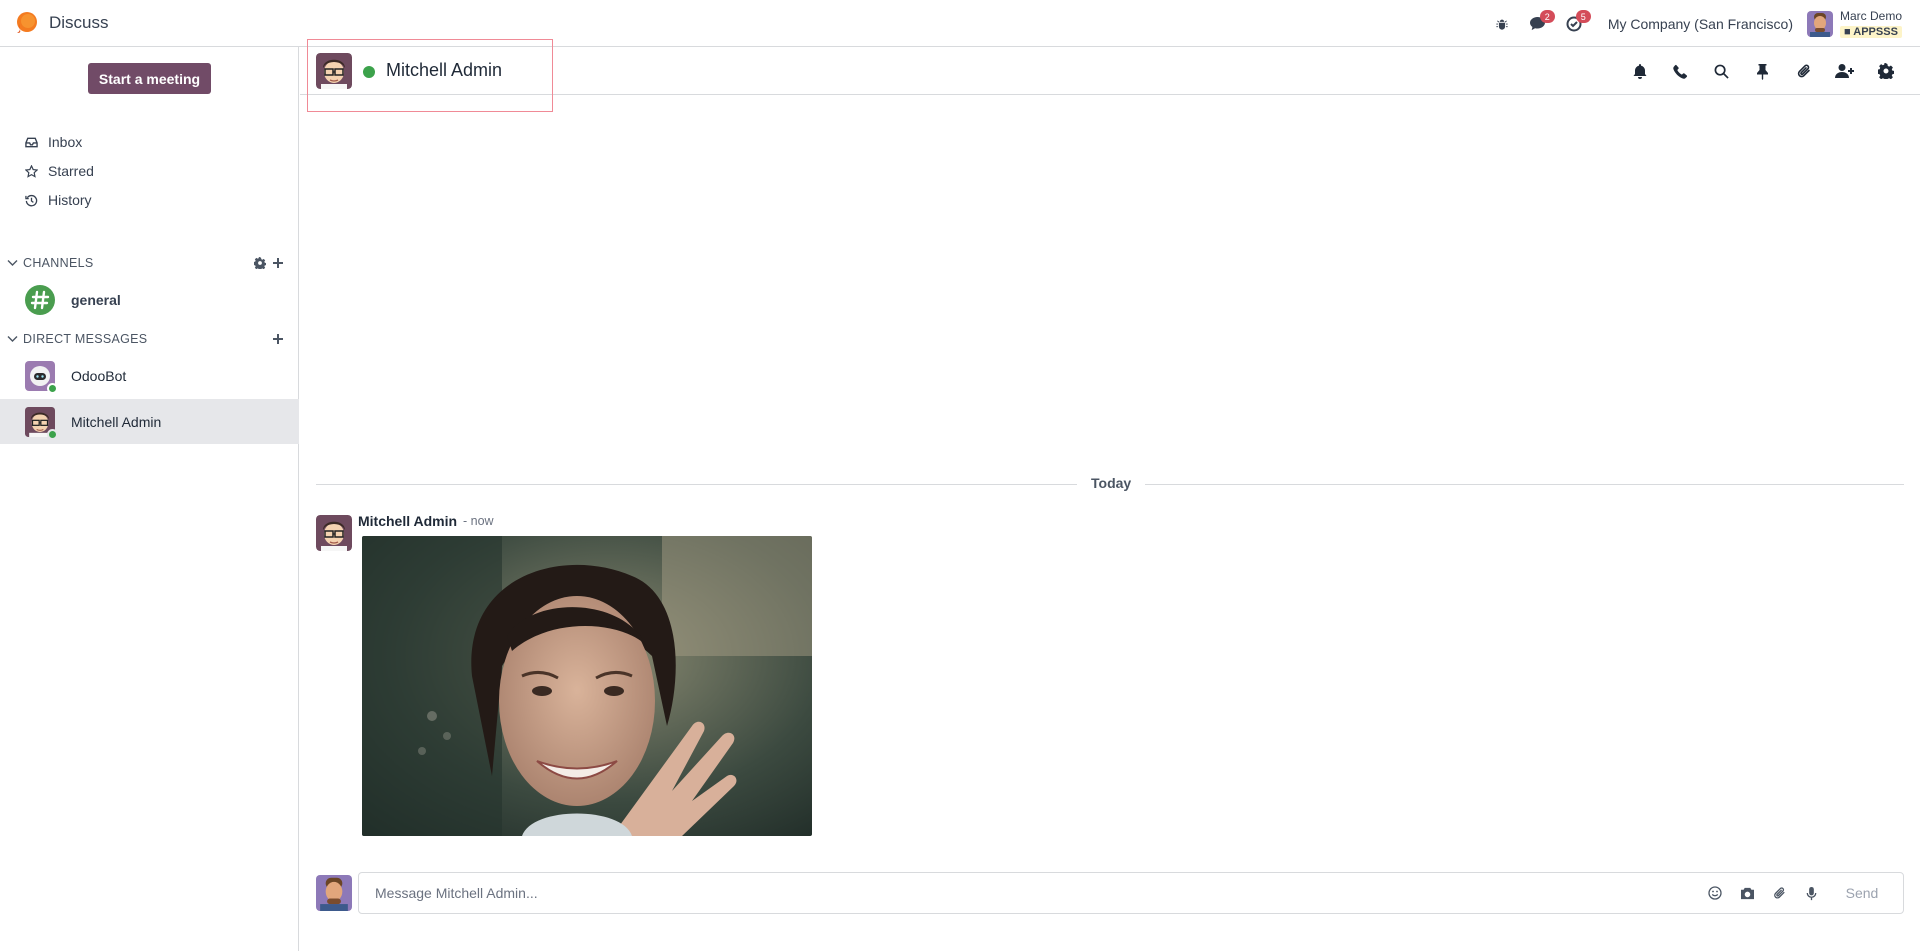 This screenshot has height=951, width=1920. What do you see at coordinates (58, 263) in the screenshot?
I see `channels-label: CHANNELS` at bounding box center [58, 263].